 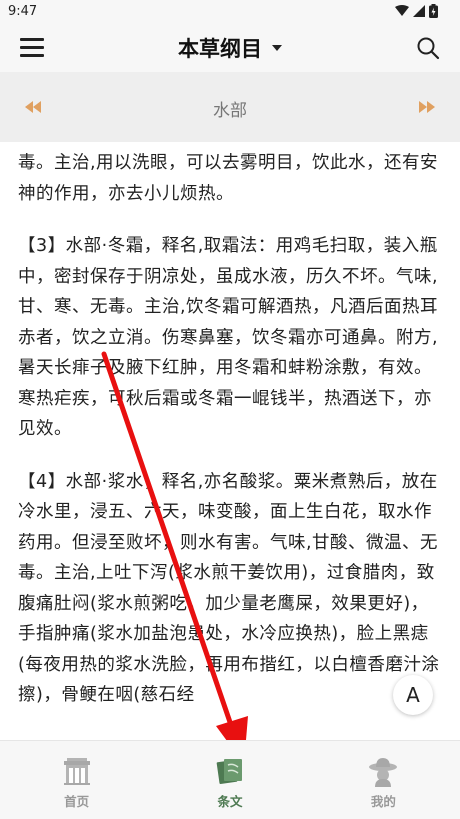 What do you see at coordinates (230, 801) in the screenshot?
I see `tab-label: 条文` at bounding box center [230, 801].